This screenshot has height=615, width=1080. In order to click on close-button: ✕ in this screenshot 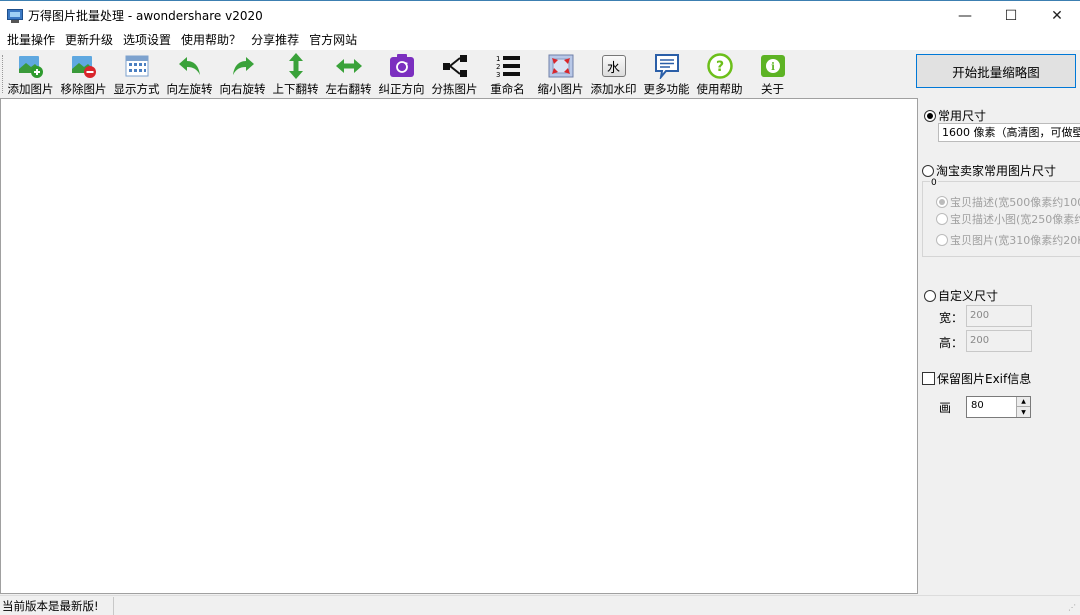, I will do `click(1057, 16)`.